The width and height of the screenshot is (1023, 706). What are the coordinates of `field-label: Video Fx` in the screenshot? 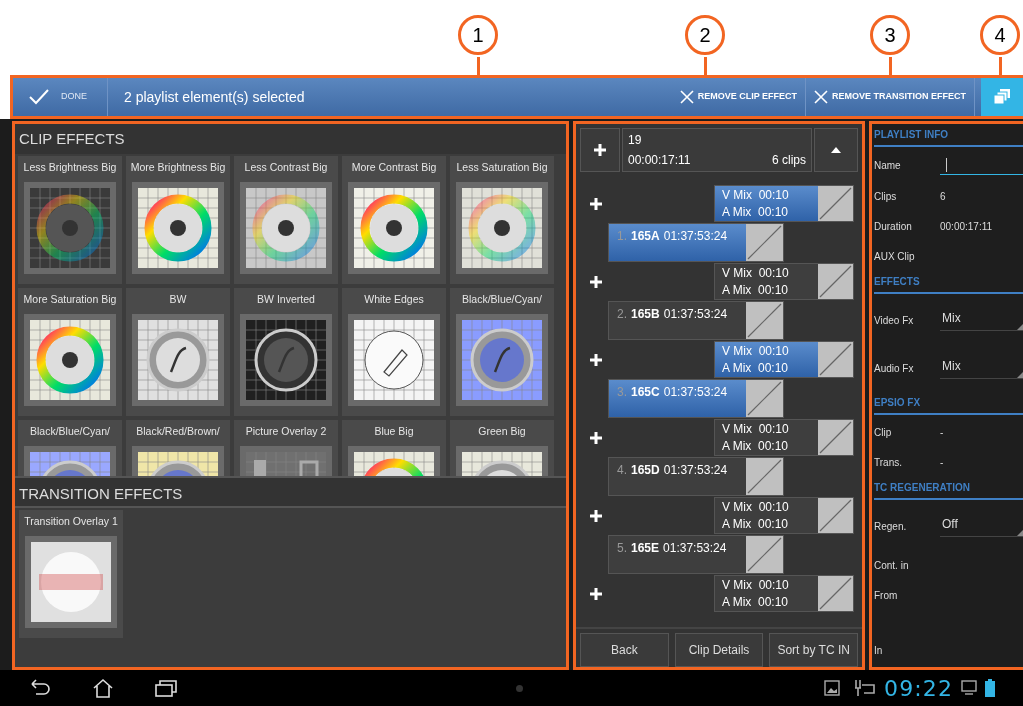 It's located at (894, 320).